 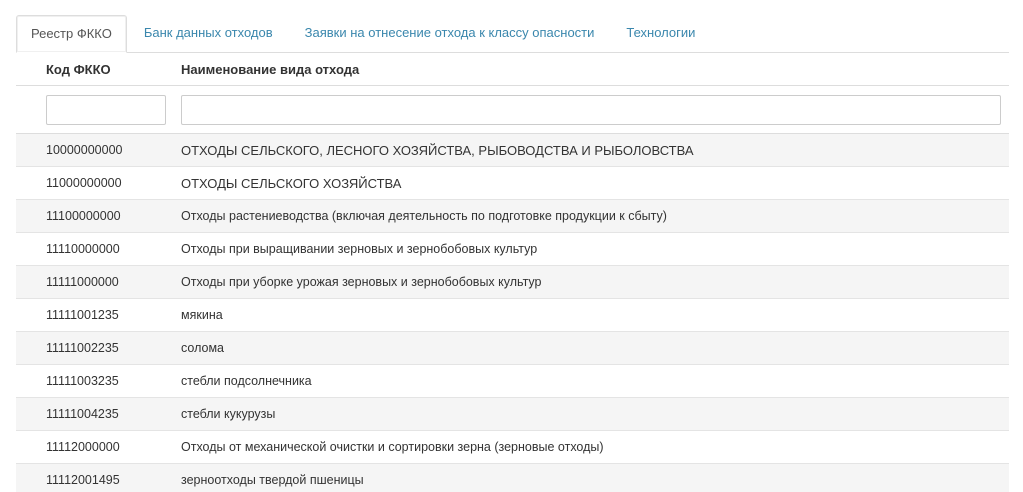 What do you see at coordinates (82, 348) in the screenshot?
I see `row-code: 11111002235` at bounding box center [82, 348].